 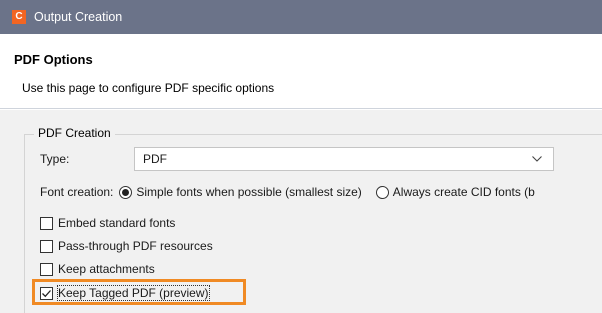 What do you see at coordinates (74, 133) in the screenshot?
I see `pdf-creation-group-label: PDF Creation` at bounding box center [74, 133].